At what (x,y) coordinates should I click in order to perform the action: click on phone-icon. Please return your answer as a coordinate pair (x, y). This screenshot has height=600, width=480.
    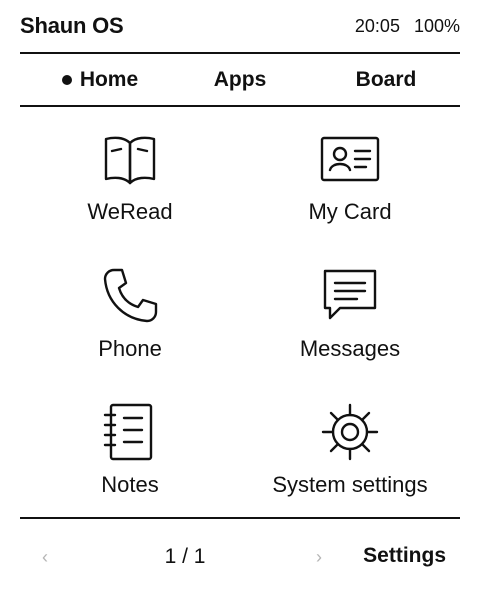
    Looking at the image, I should click on (130, 296).